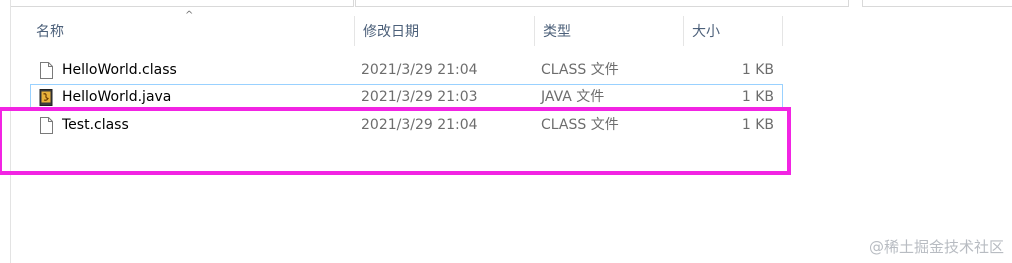  Describe the element at coordinates (445, 31) in the screenshot. I see `column-header-date: 修改日期` at that location.